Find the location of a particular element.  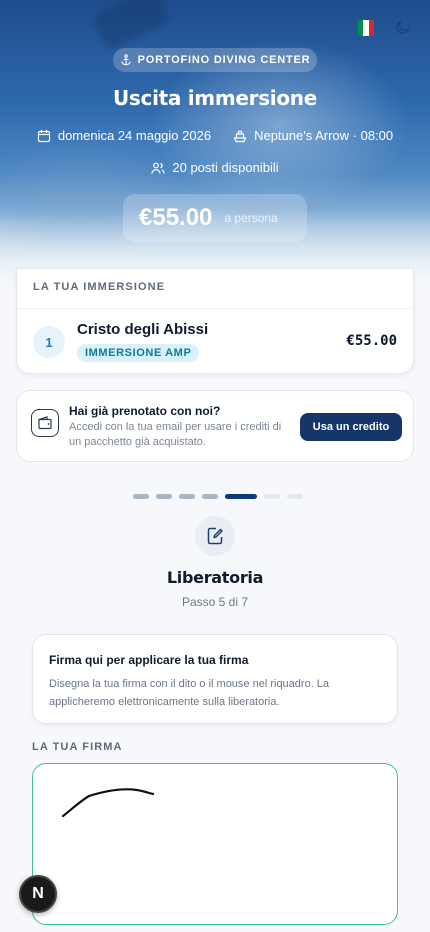

dive-number: 1 is located at coordinates (49, 342).